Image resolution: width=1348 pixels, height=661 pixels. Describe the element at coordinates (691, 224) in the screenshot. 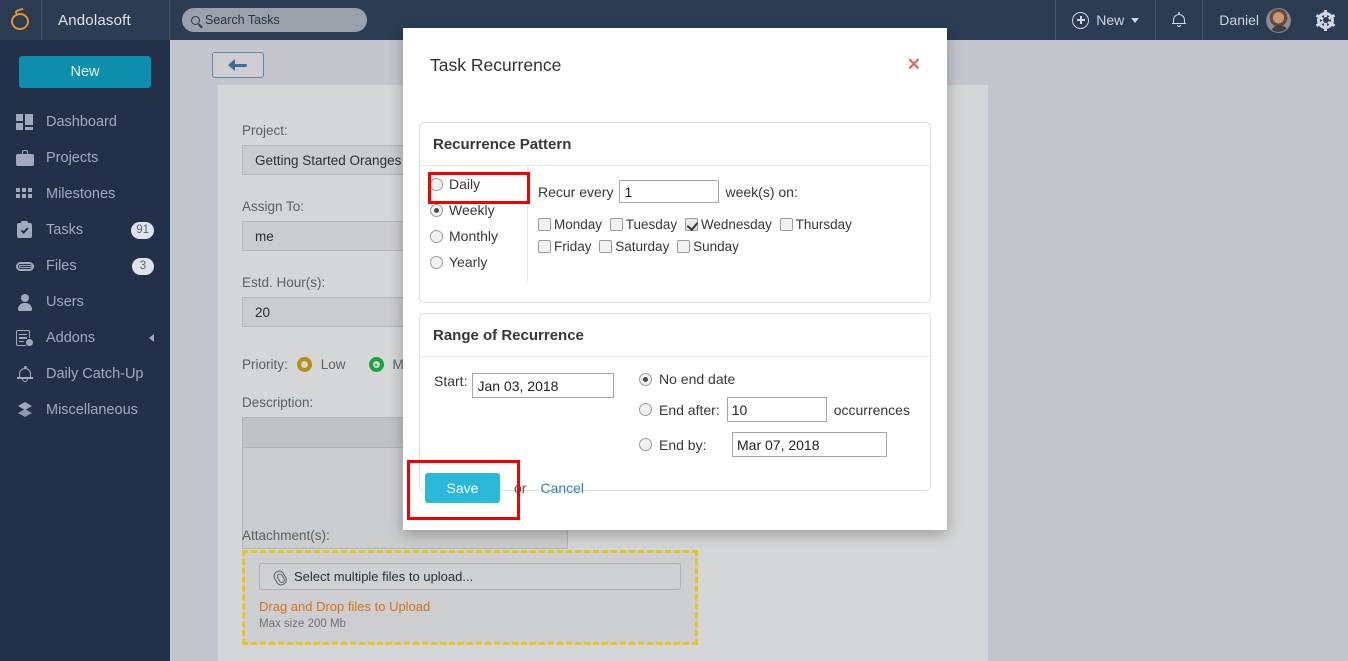

I see `wednesday-checkbox` at that location.